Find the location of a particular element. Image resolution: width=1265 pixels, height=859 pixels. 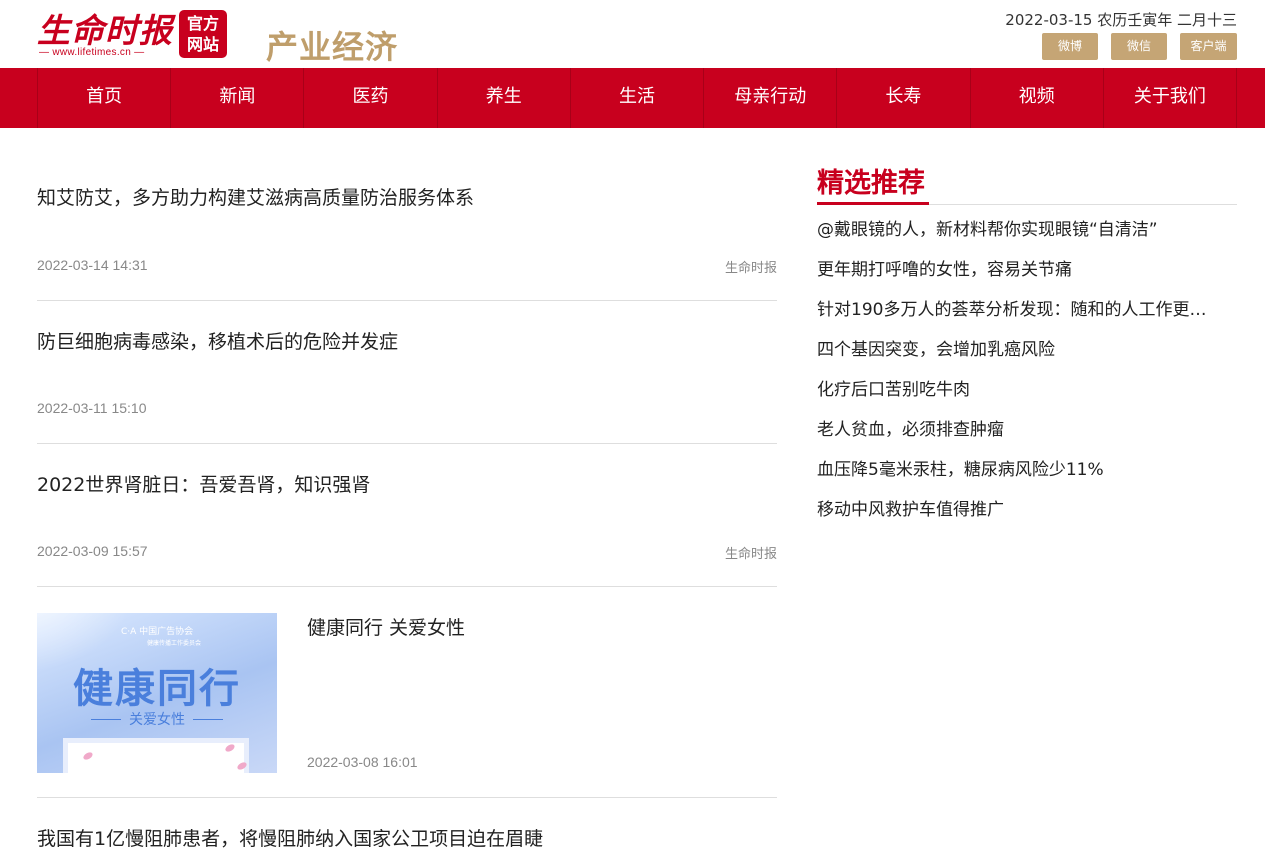

thumbnail-title: 健康同行 is located at coordinates (157, 689).